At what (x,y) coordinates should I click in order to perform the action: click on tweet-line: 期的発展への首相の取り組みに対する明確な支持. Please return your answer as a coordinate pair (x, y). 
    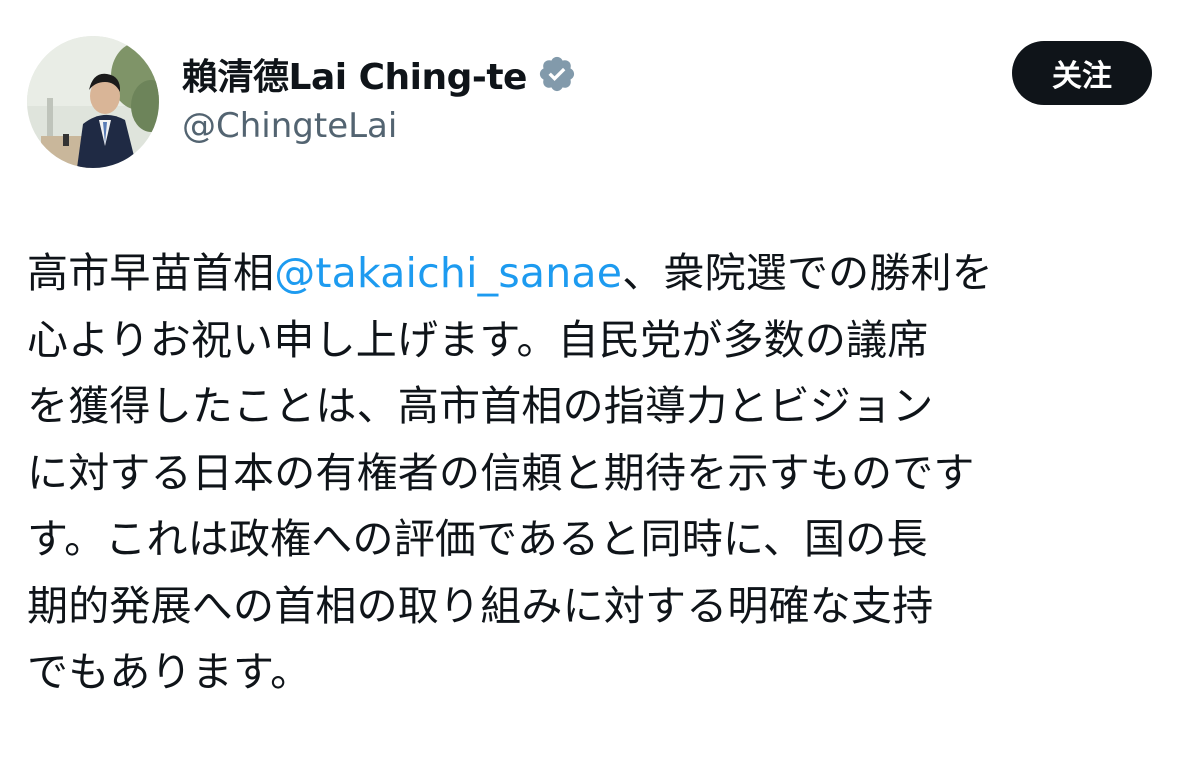
    Looking at the image, I should click on (480, 605).